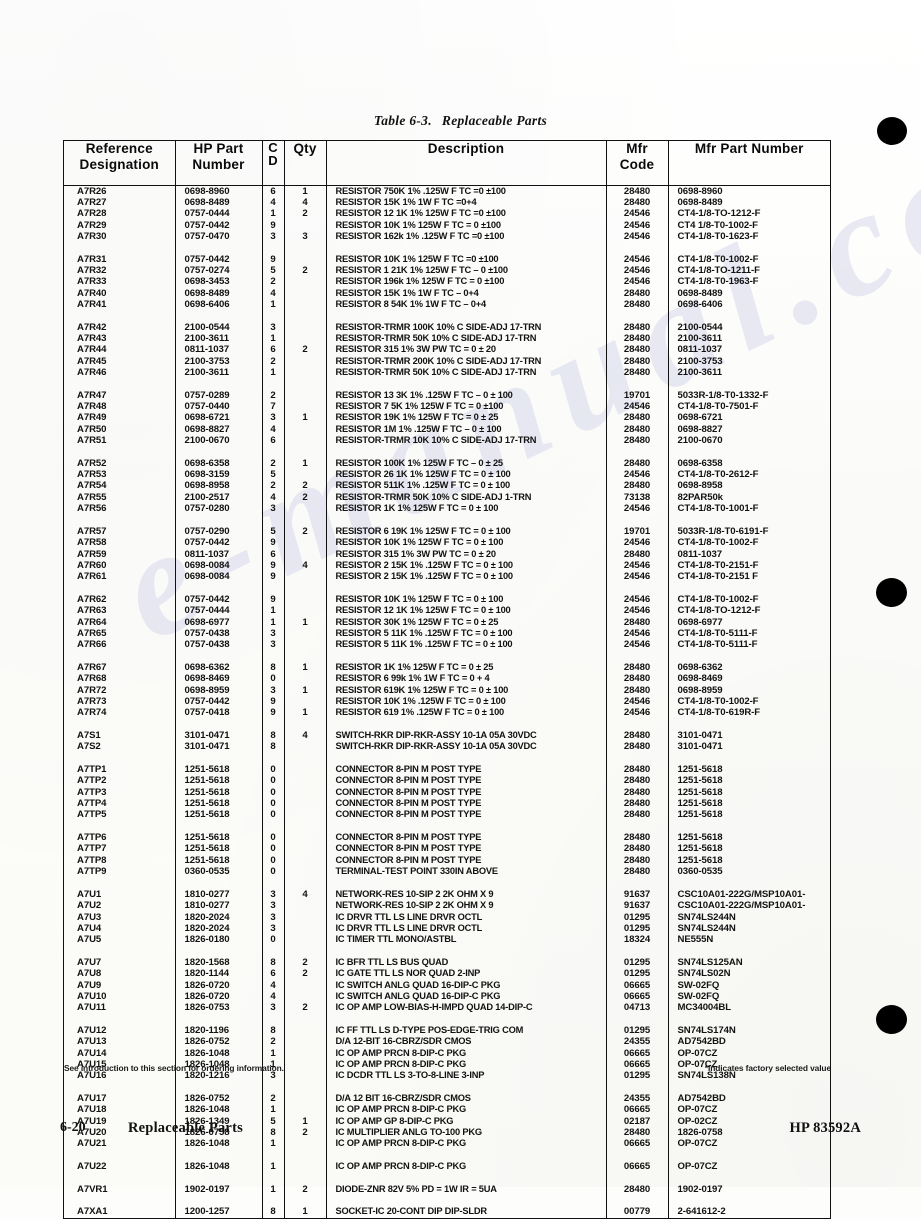 Image resolution: width=921 pixels, height=1219 pixels. What do you see at coordinates (92, 667) in the screenshot?
I see `table-row-cell: A7R67` at bounding box center [92, 667].